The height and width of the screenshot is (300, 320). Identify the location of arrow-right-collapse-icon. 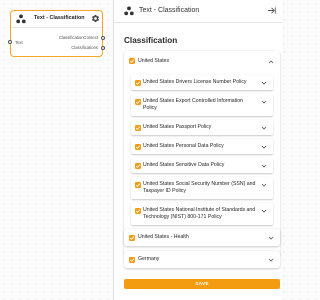
(271, 10).